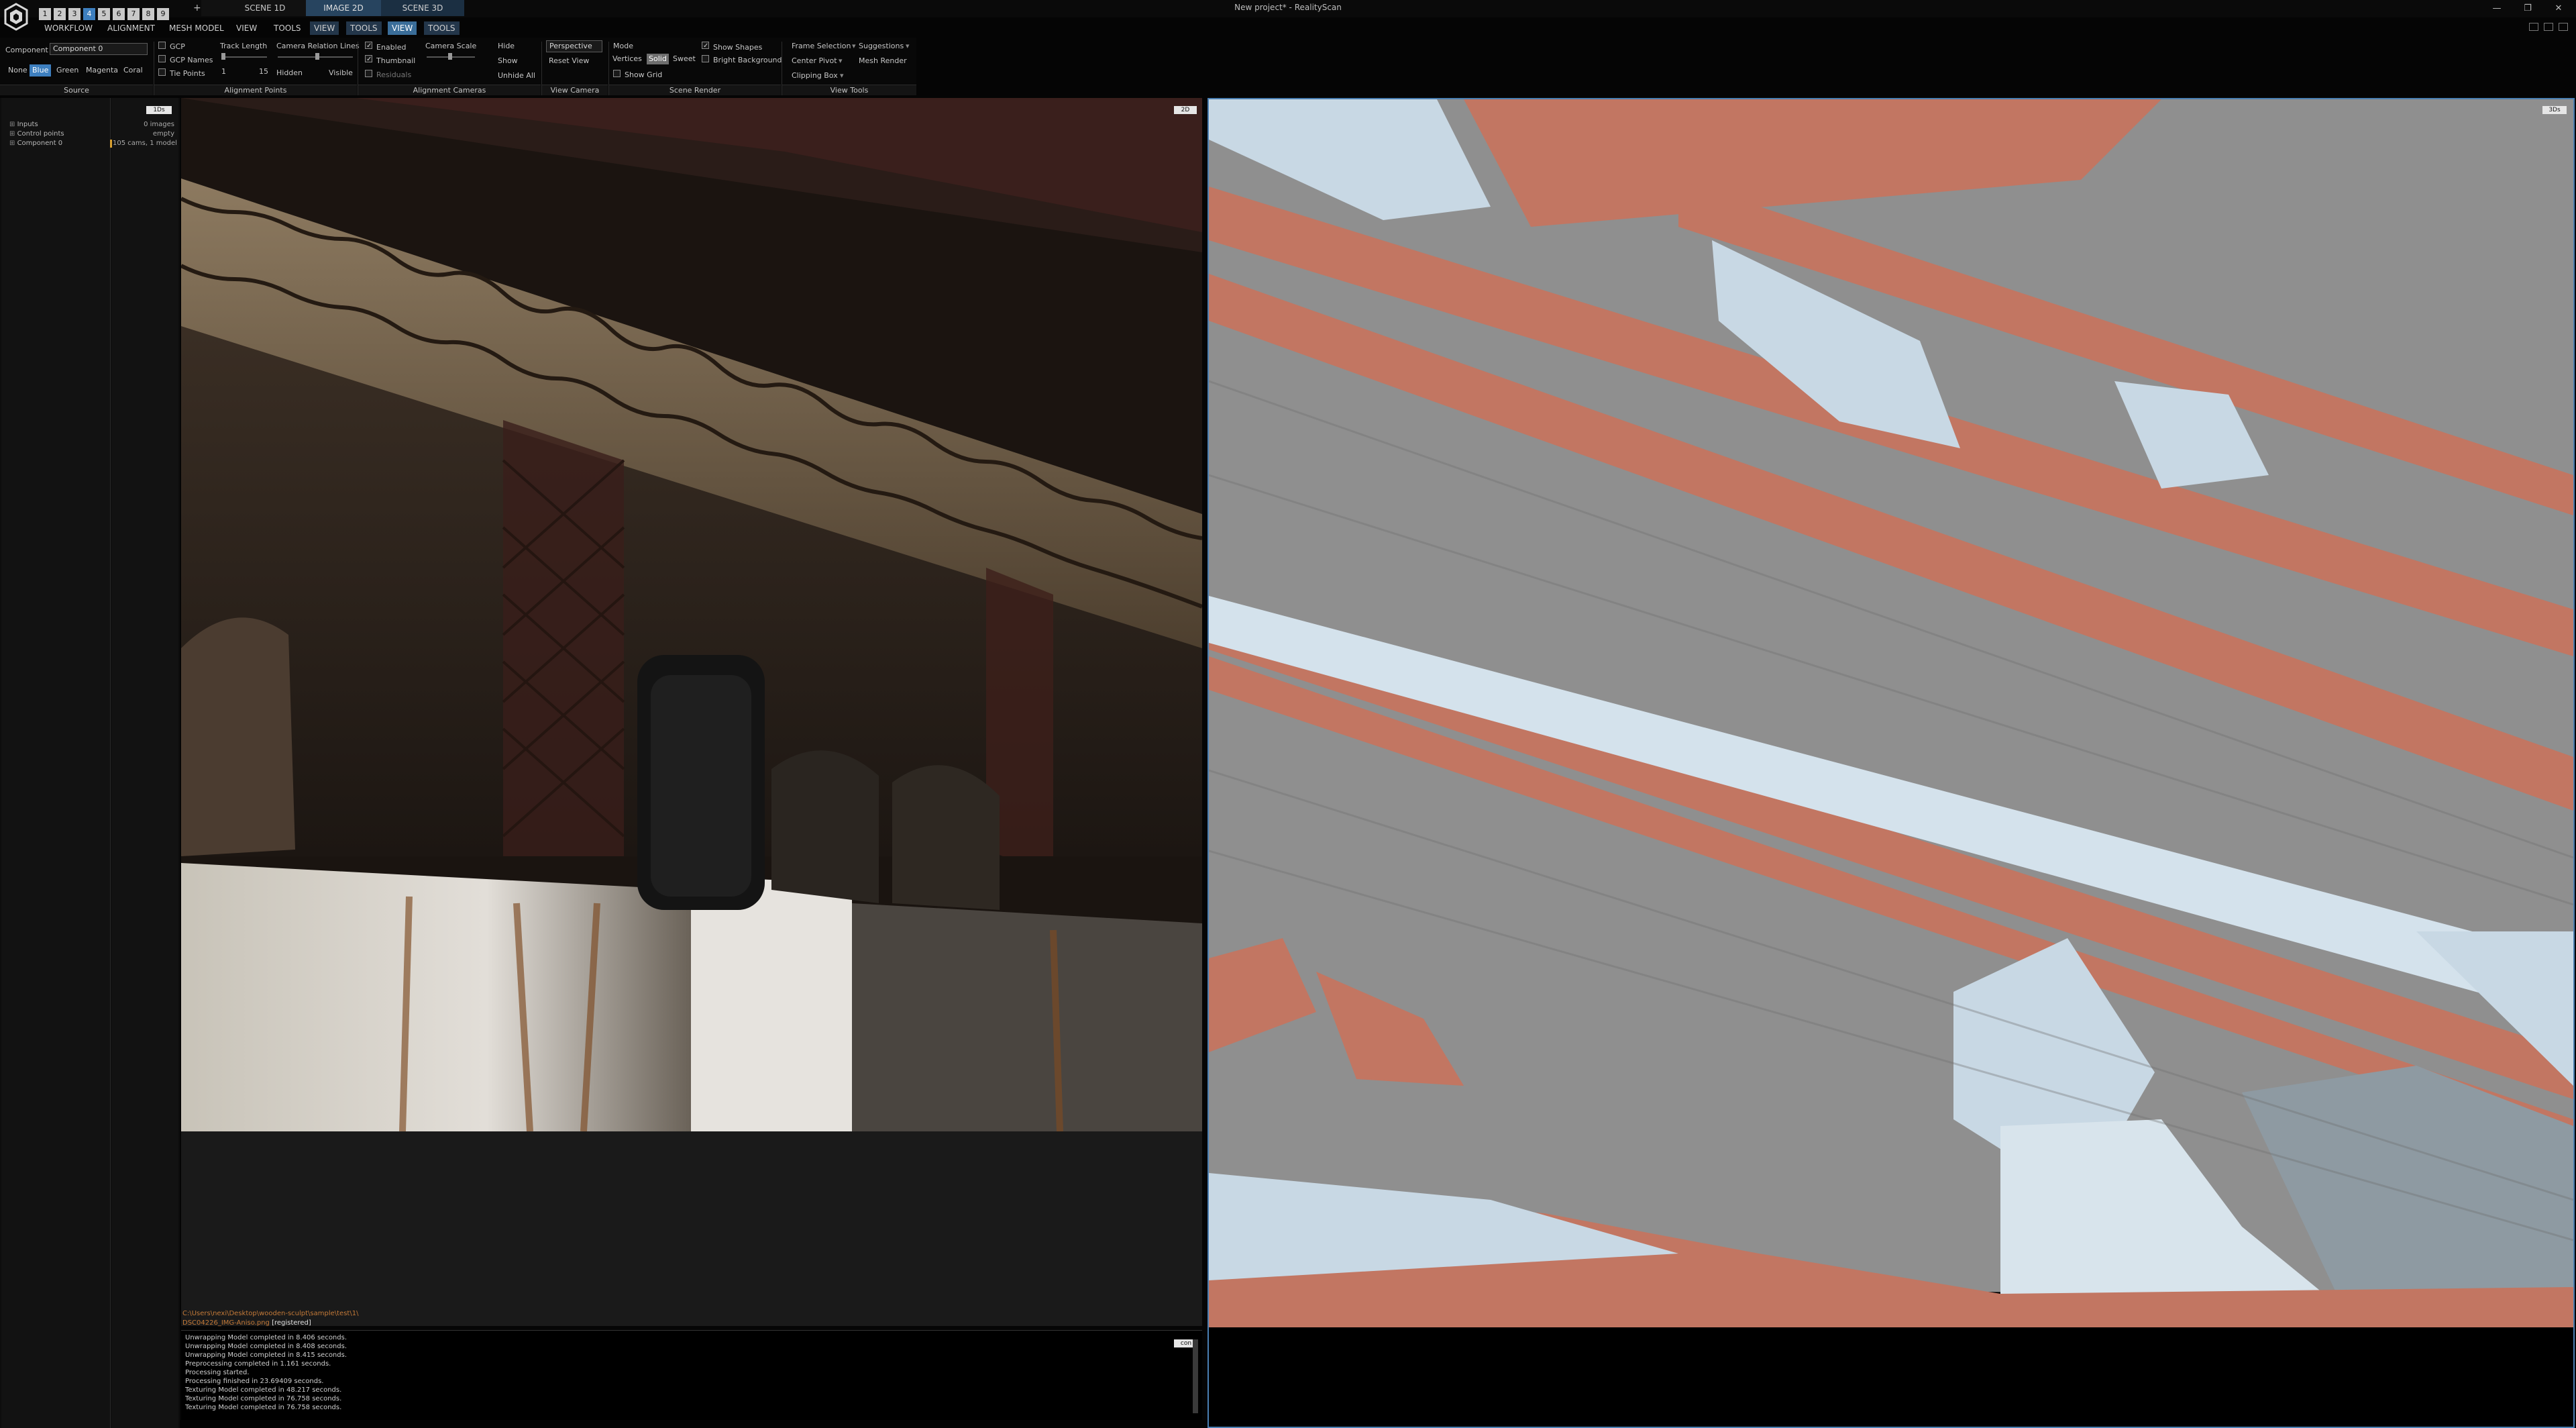 This screenshot has width=2576, height=1428. I want to click on group-scene-render: Scene Render, so click(695, 90).